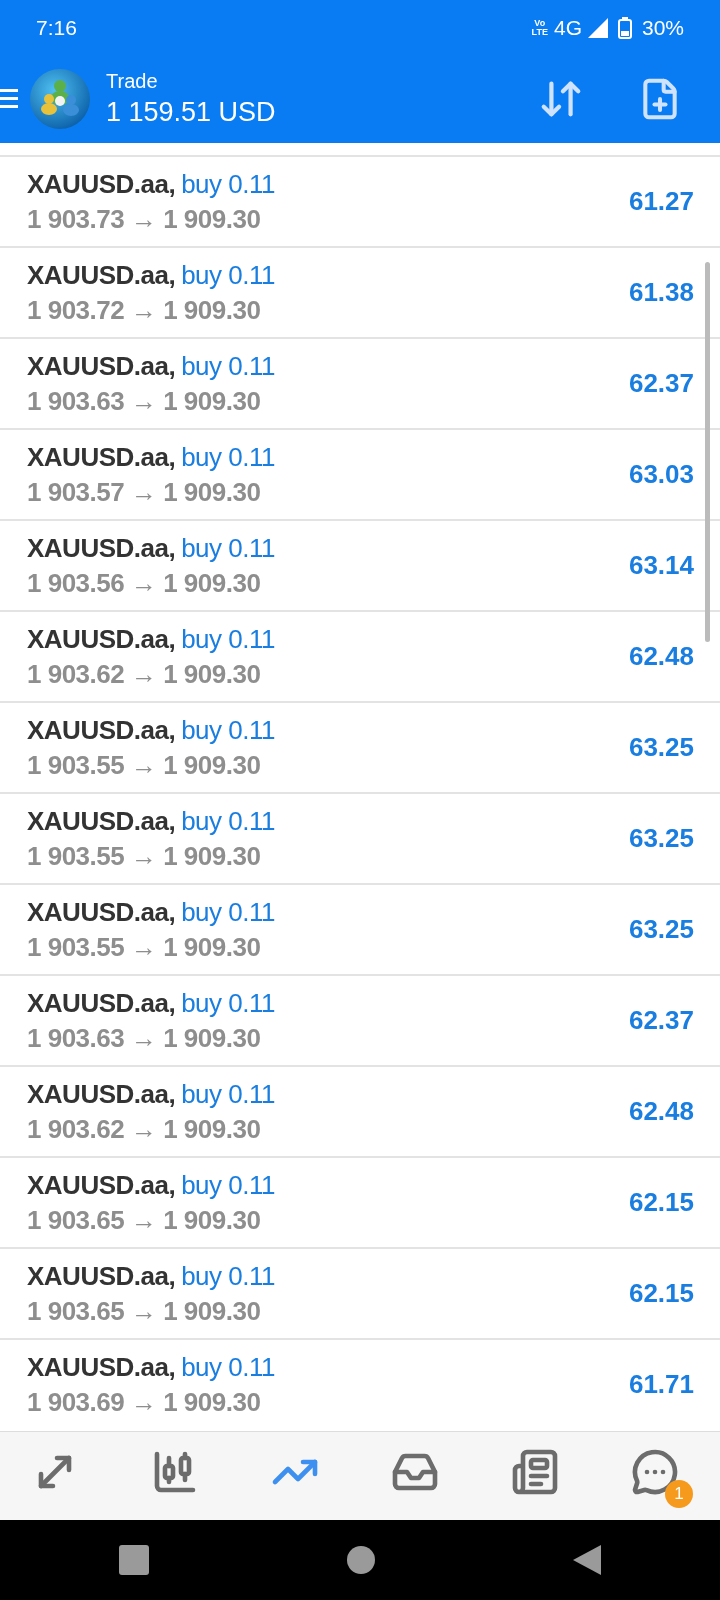 Image resolution: width=720 pixels, height=1600 pixels. What do you see at coordinates (661, 474) in the screenshot?
I see `position-profit: 63.03` at bounding box center [661, 474].